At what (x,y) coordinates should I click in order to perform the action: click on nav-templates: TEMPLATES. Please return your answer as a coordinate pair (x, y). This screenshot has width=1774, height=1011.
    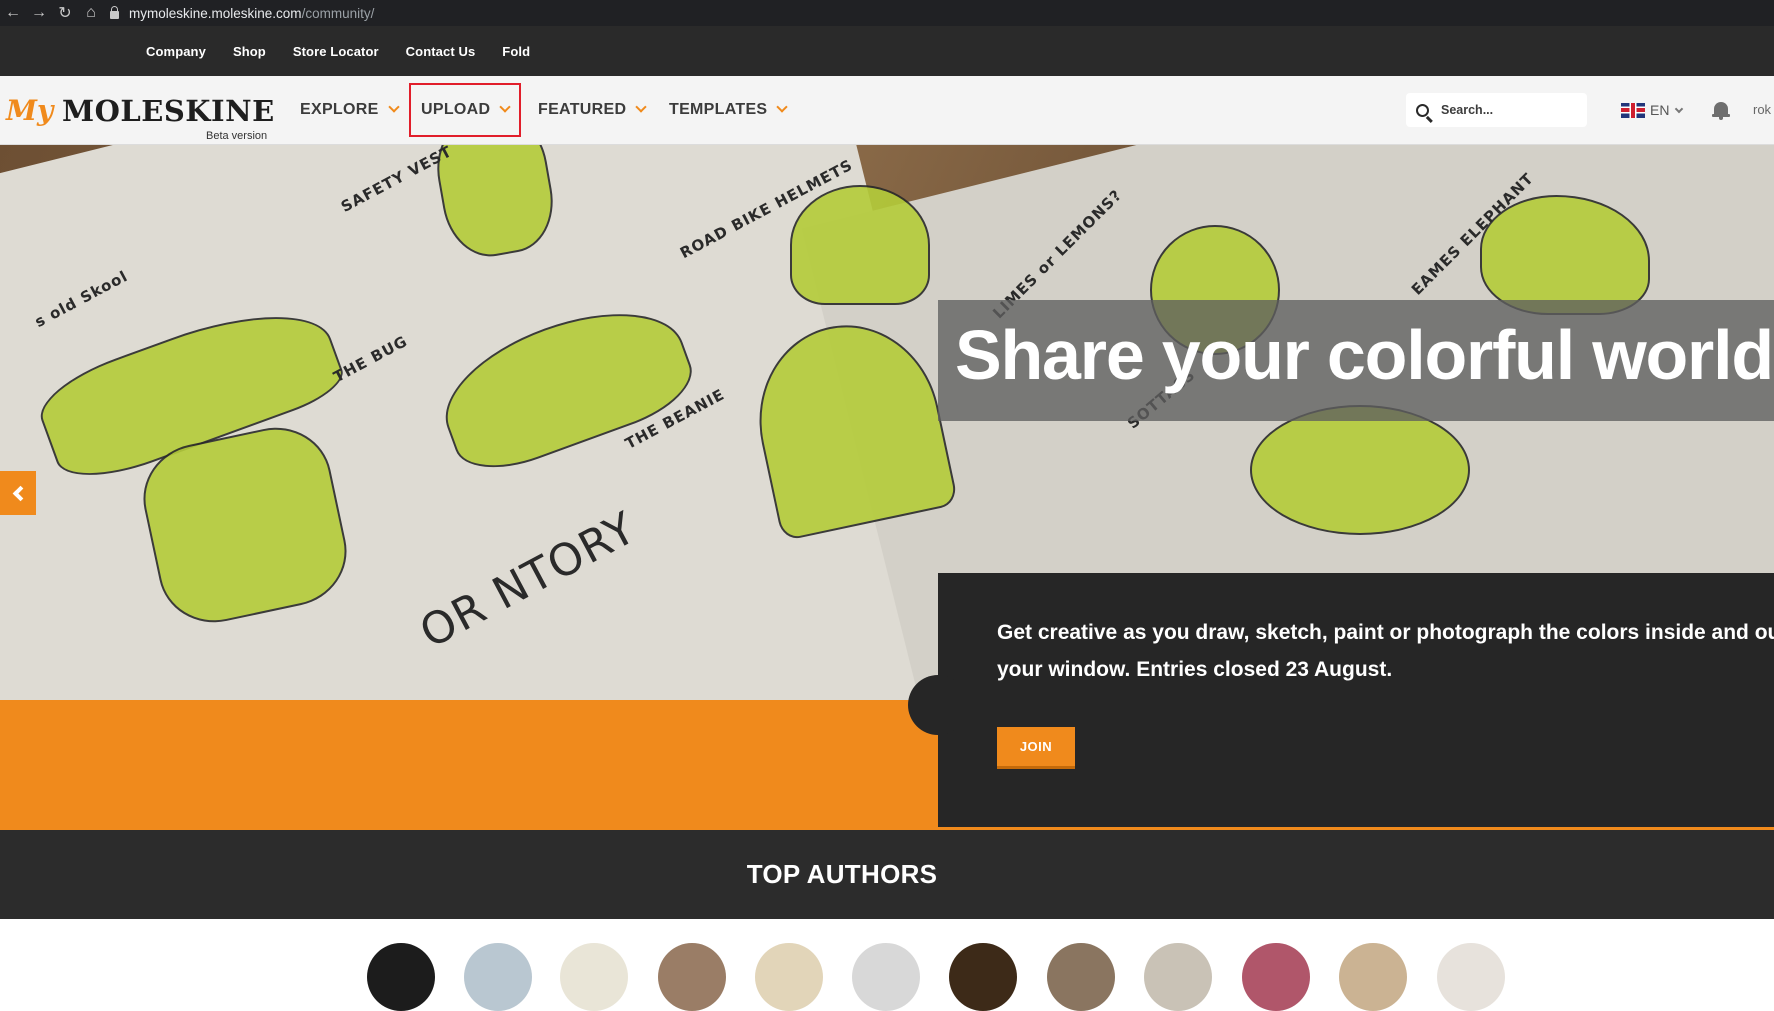
    Looking at the image, I should click on (729, 110).